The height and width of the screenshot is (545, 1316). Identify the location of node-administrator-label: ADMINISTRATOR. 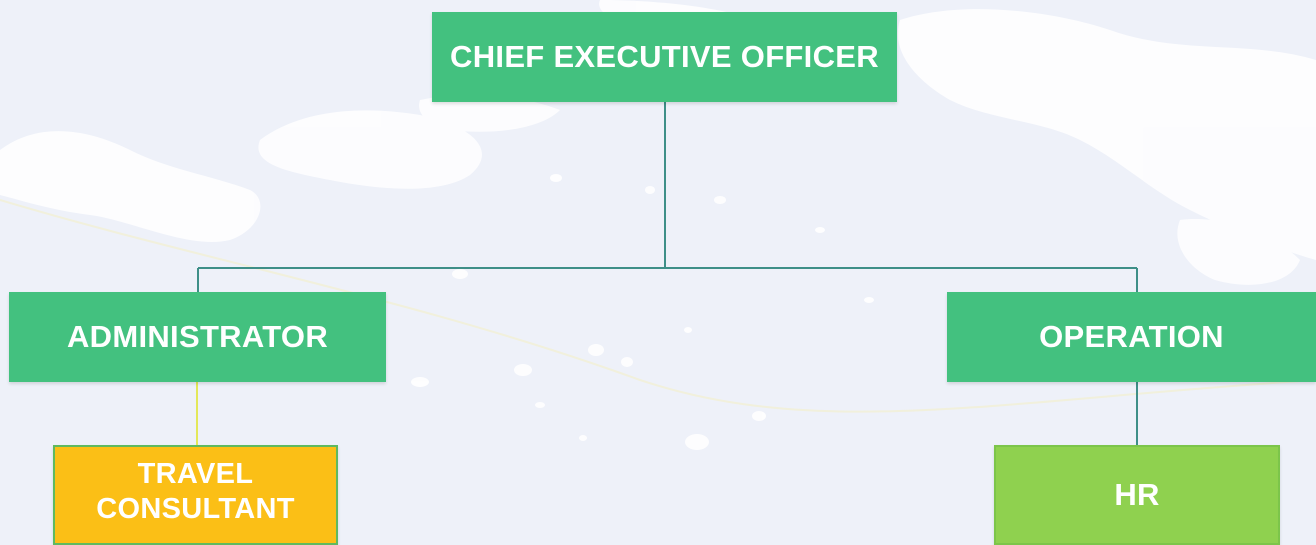
(197, 337).